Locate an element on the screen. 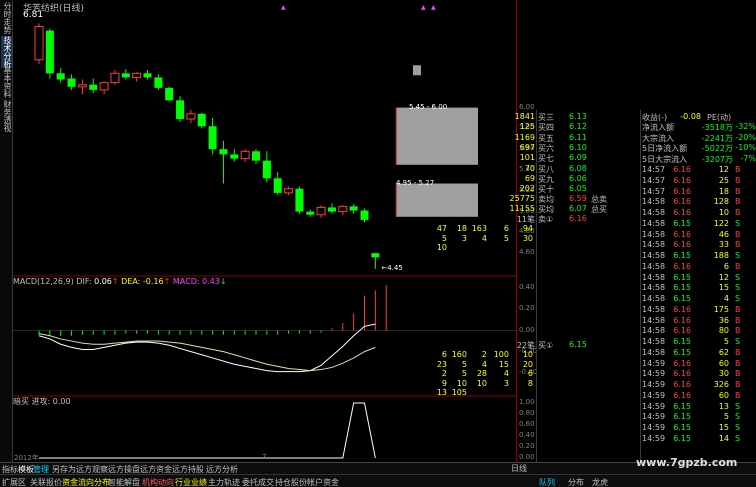 The height and width of the screenshot is (487, 756). buy1-queue-row-cell: 23 is located at coordinates (441, 364).